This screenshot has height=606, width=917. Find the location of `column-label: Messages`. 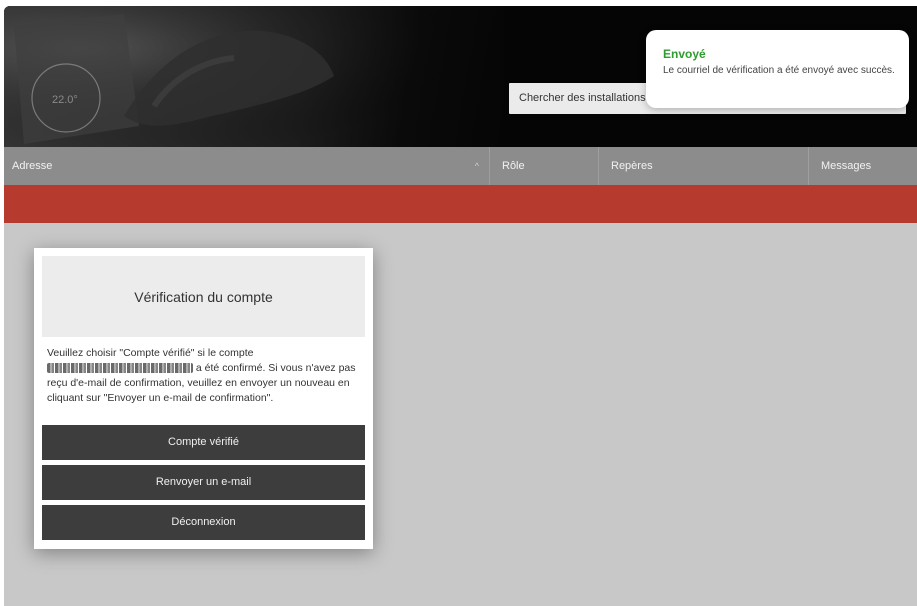

column-label: Messages is located at coordinates (846, 166).